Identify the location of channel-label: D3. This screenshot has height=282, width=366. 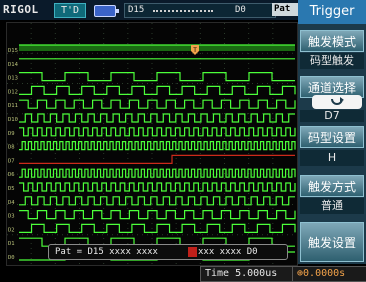
(11, 217).